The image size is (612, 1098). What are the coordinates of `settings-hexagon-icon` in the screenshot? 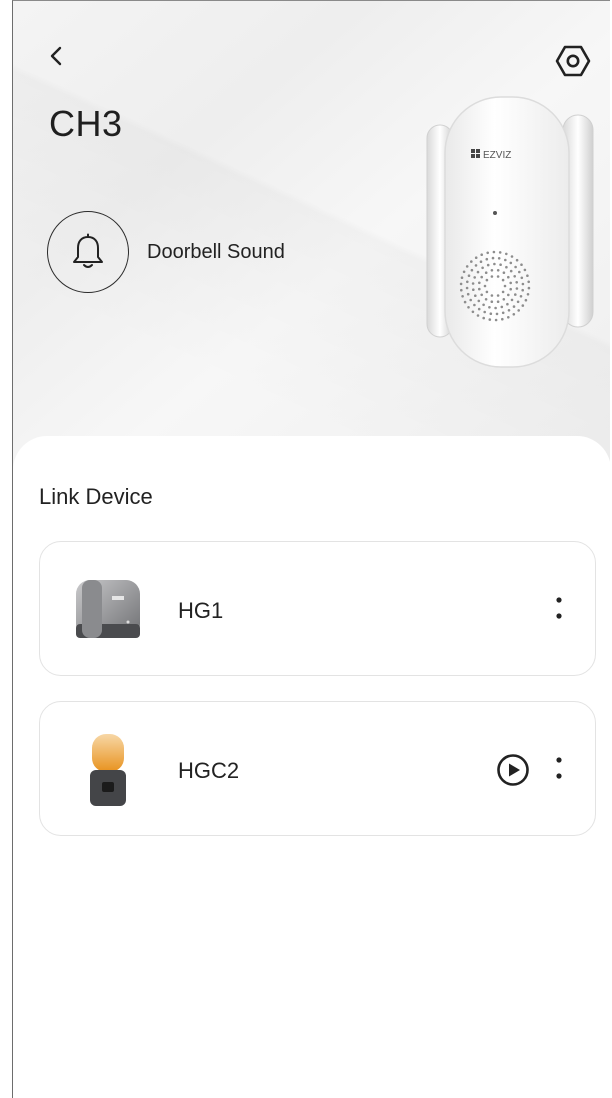 It's located at (573, 61).